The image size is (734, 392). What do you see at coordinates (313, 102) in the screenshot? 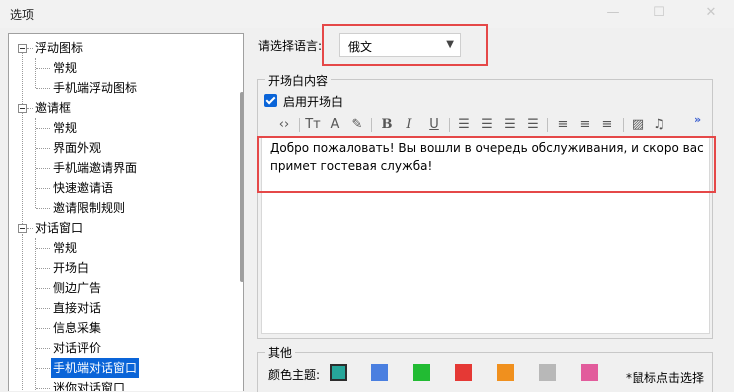
I see `enable-opening-label: 启用开场白` at bounding box center [313, 102].